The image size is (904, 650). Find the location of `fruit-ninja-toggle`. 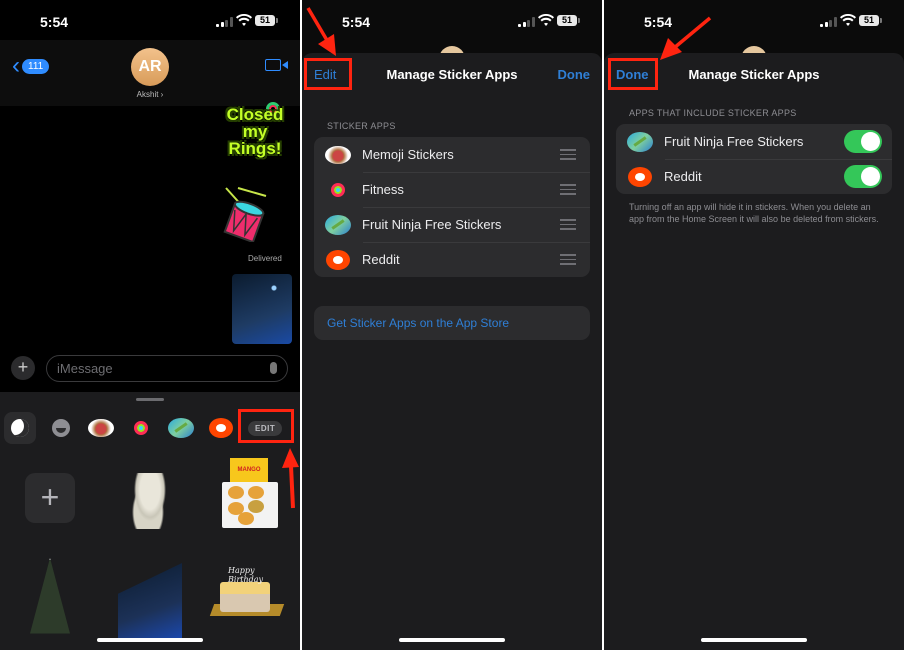

fruit-ninja-toggle is located at coordinates (863, 141).